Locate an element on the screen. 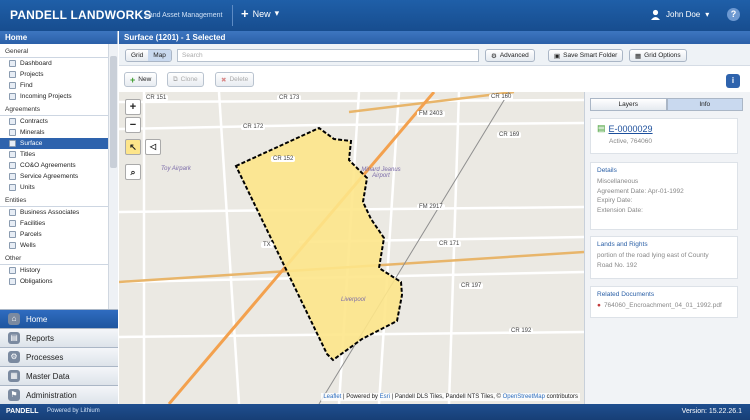  nav-scrollbar is located at coordinates (113, 176).